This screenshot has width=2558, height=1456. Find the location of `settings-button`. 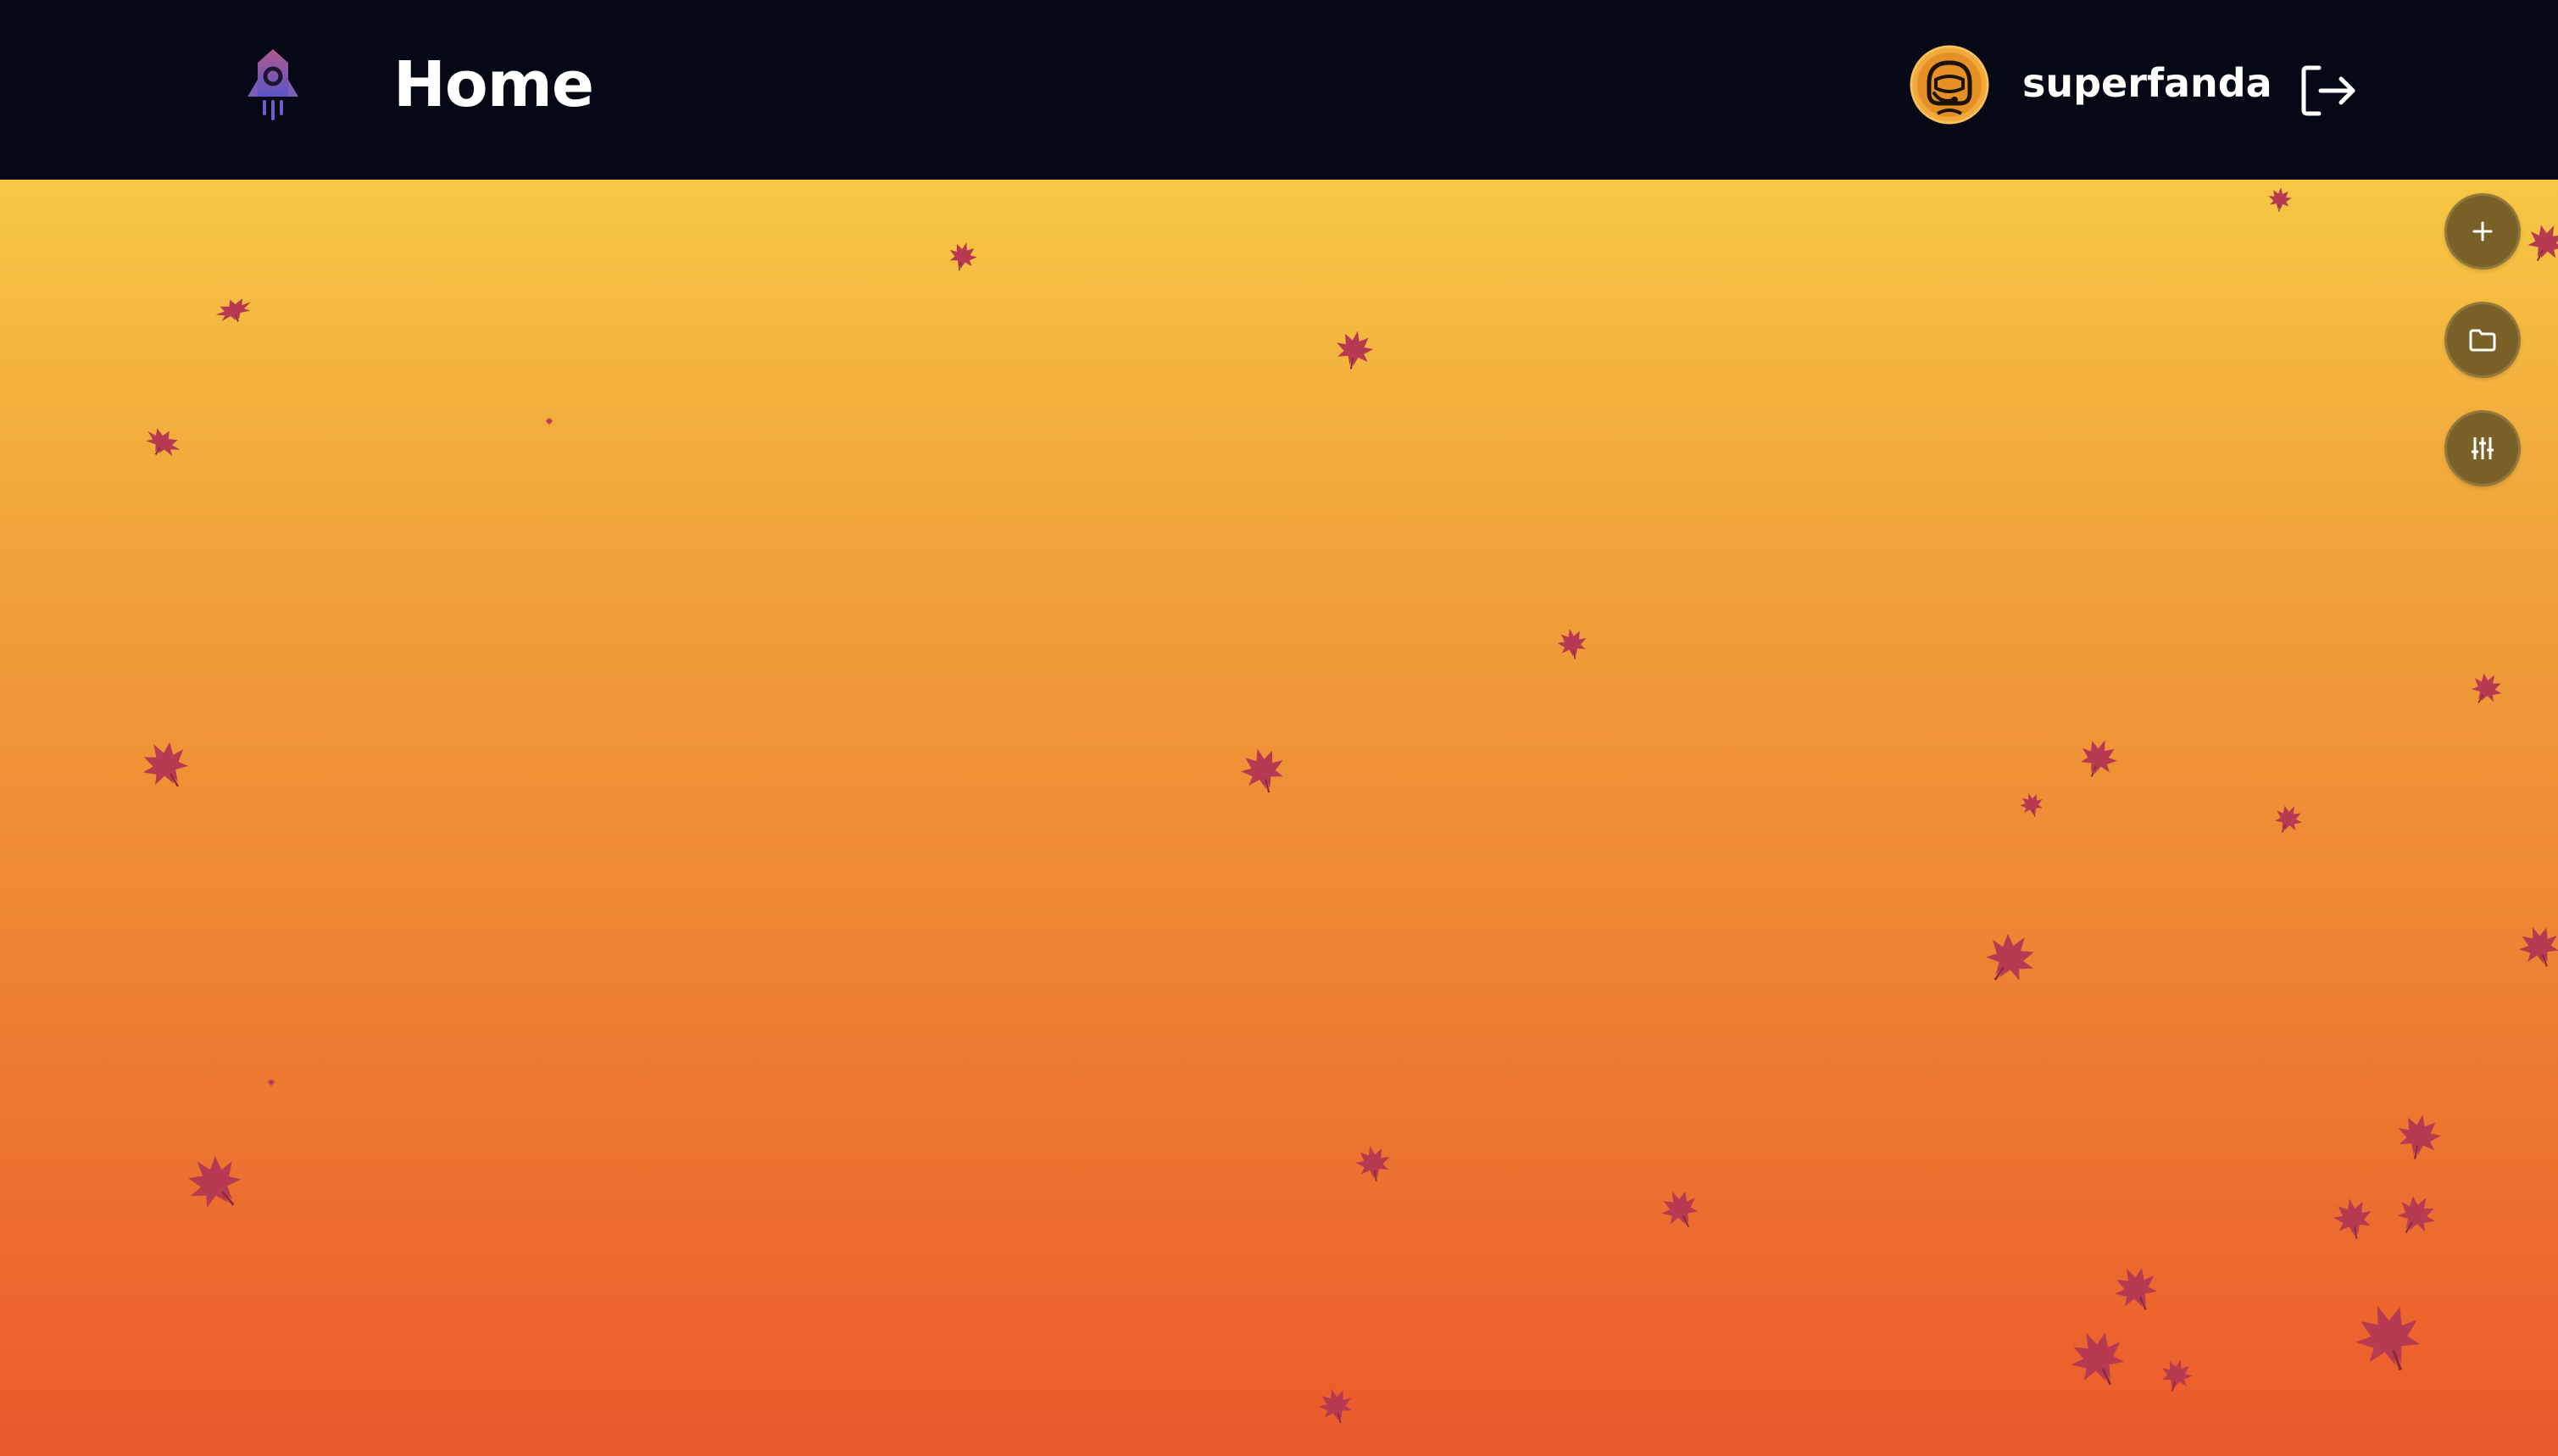

settings-button is located at coordinates (2482, 448).